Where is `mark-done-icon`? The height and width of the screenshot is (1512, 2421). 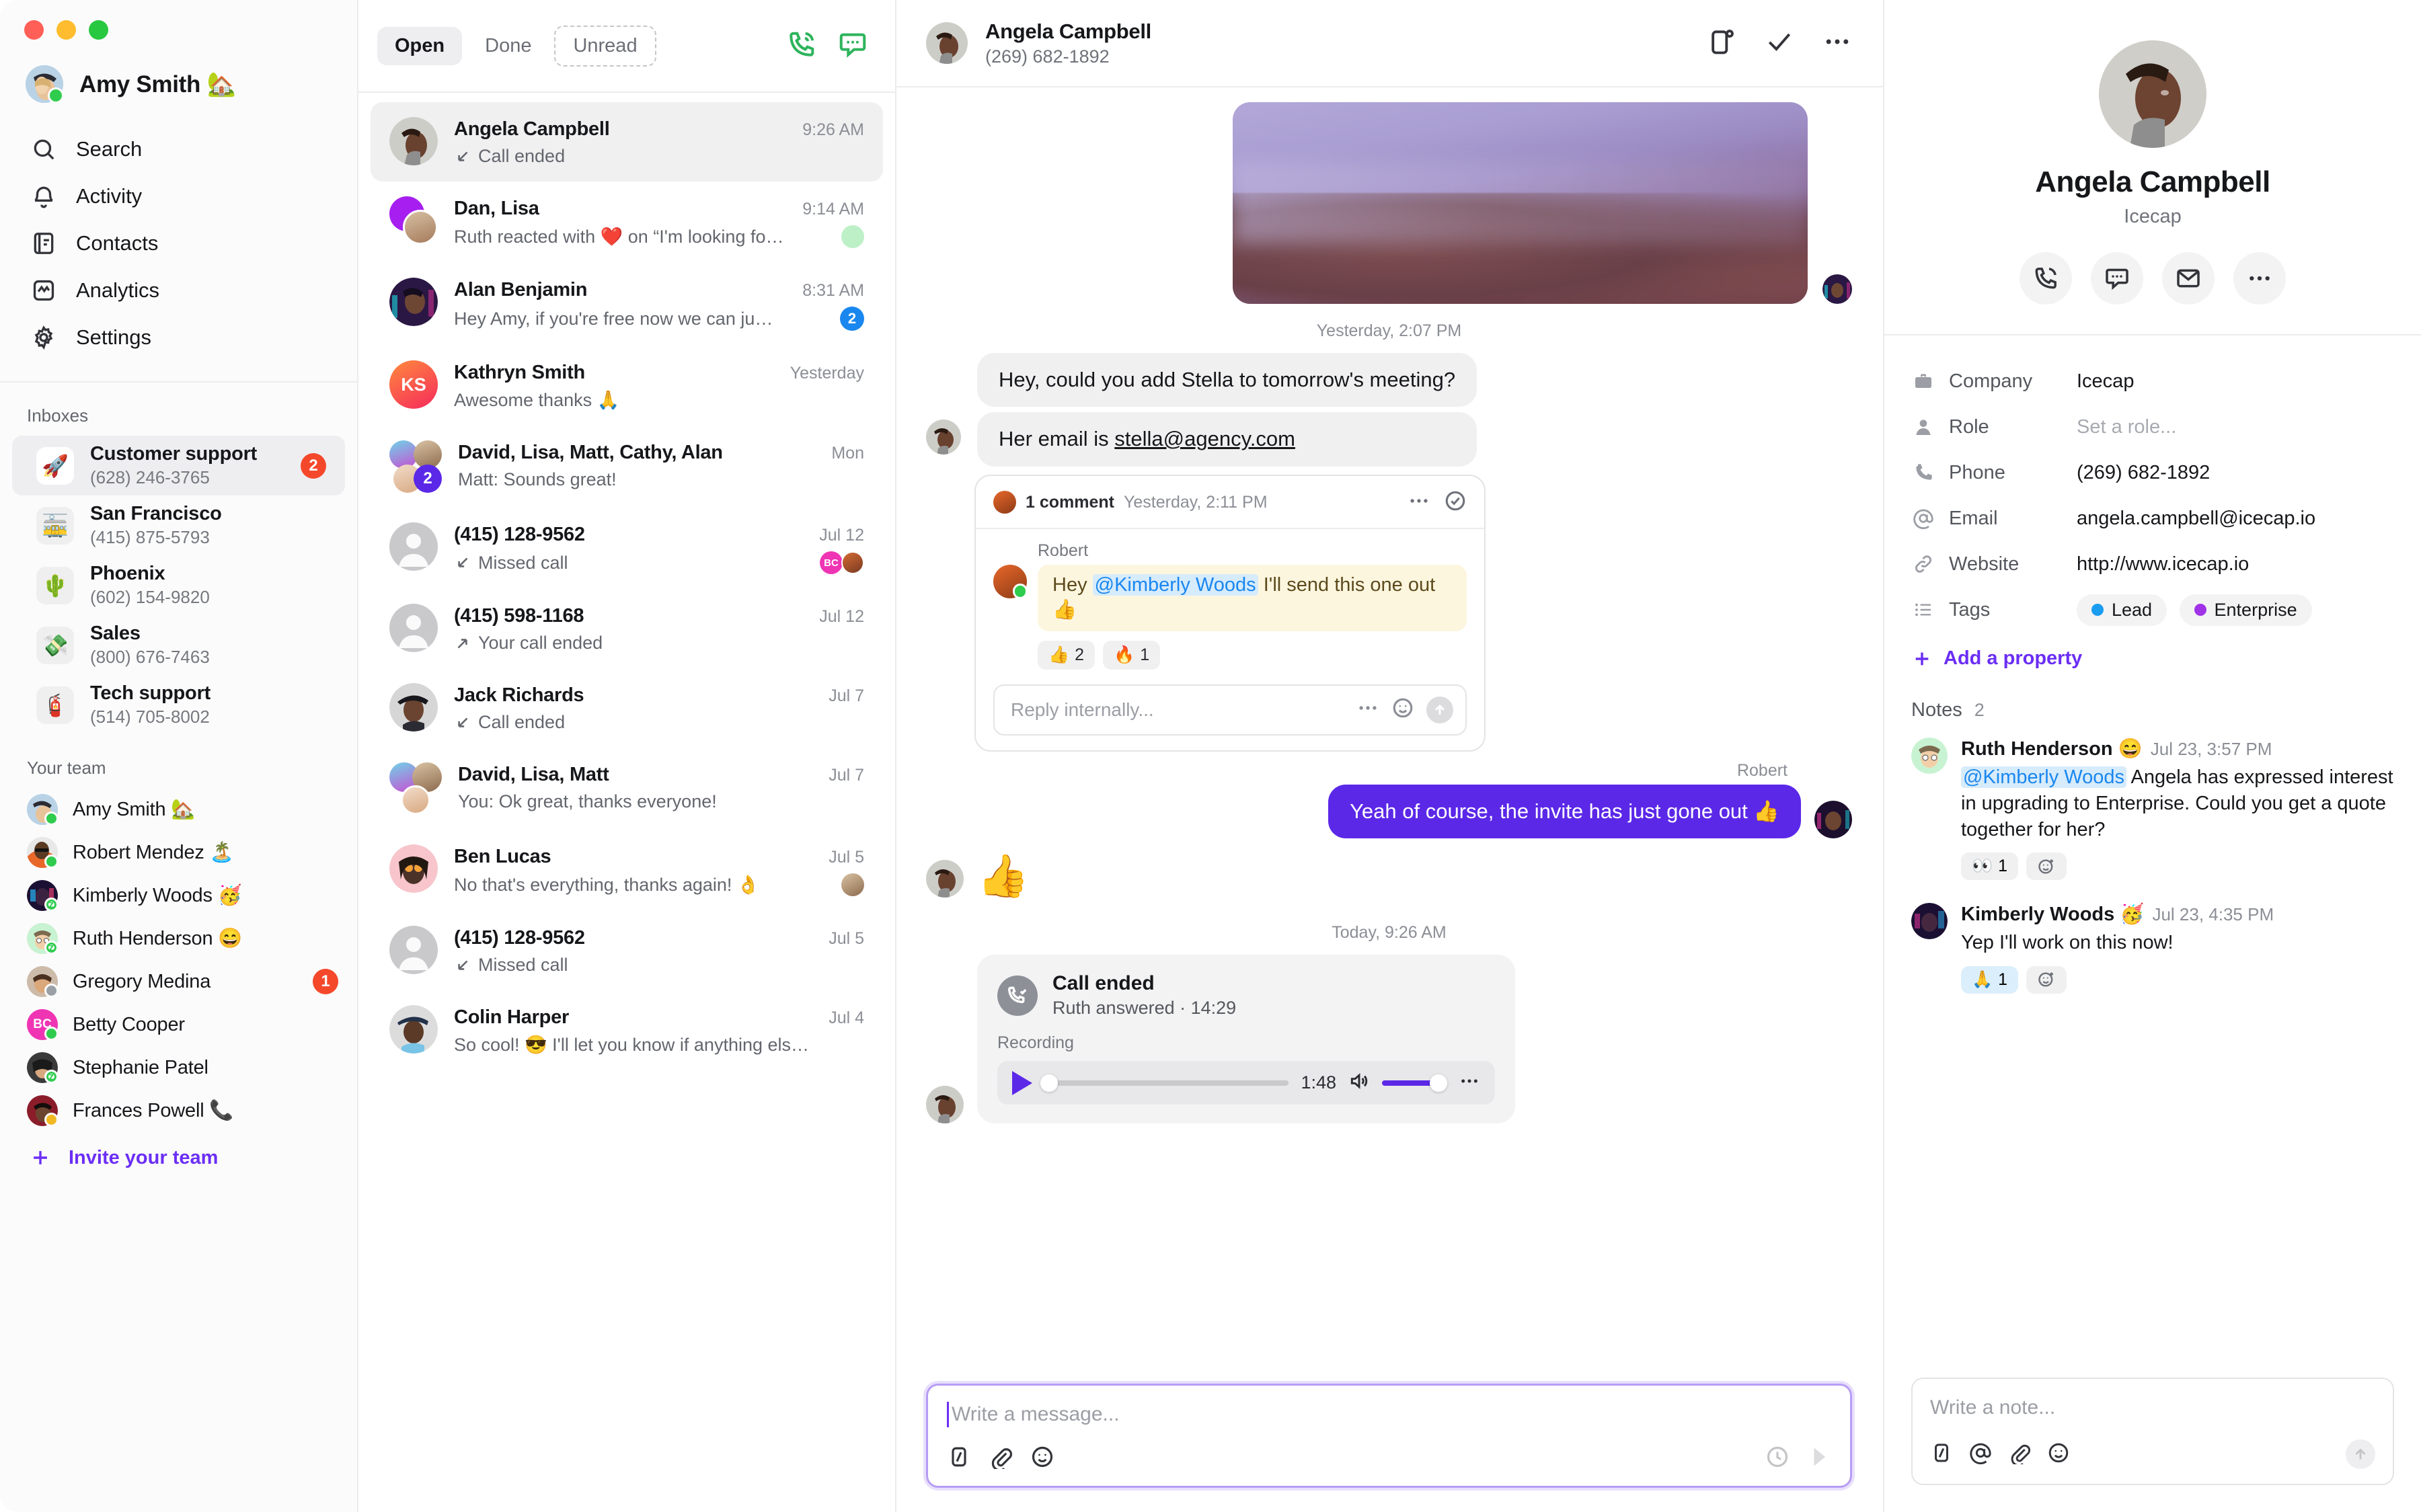 mark-done-icon is located at coordinates (1779, 43).